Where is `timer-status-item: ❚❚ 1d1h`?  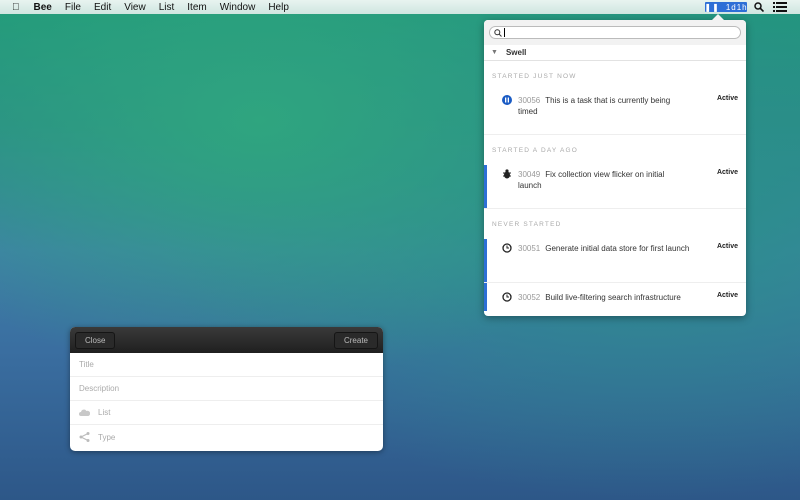 timer-status-item: ❚❚ 1d1h is located at coordinates (726, 7).